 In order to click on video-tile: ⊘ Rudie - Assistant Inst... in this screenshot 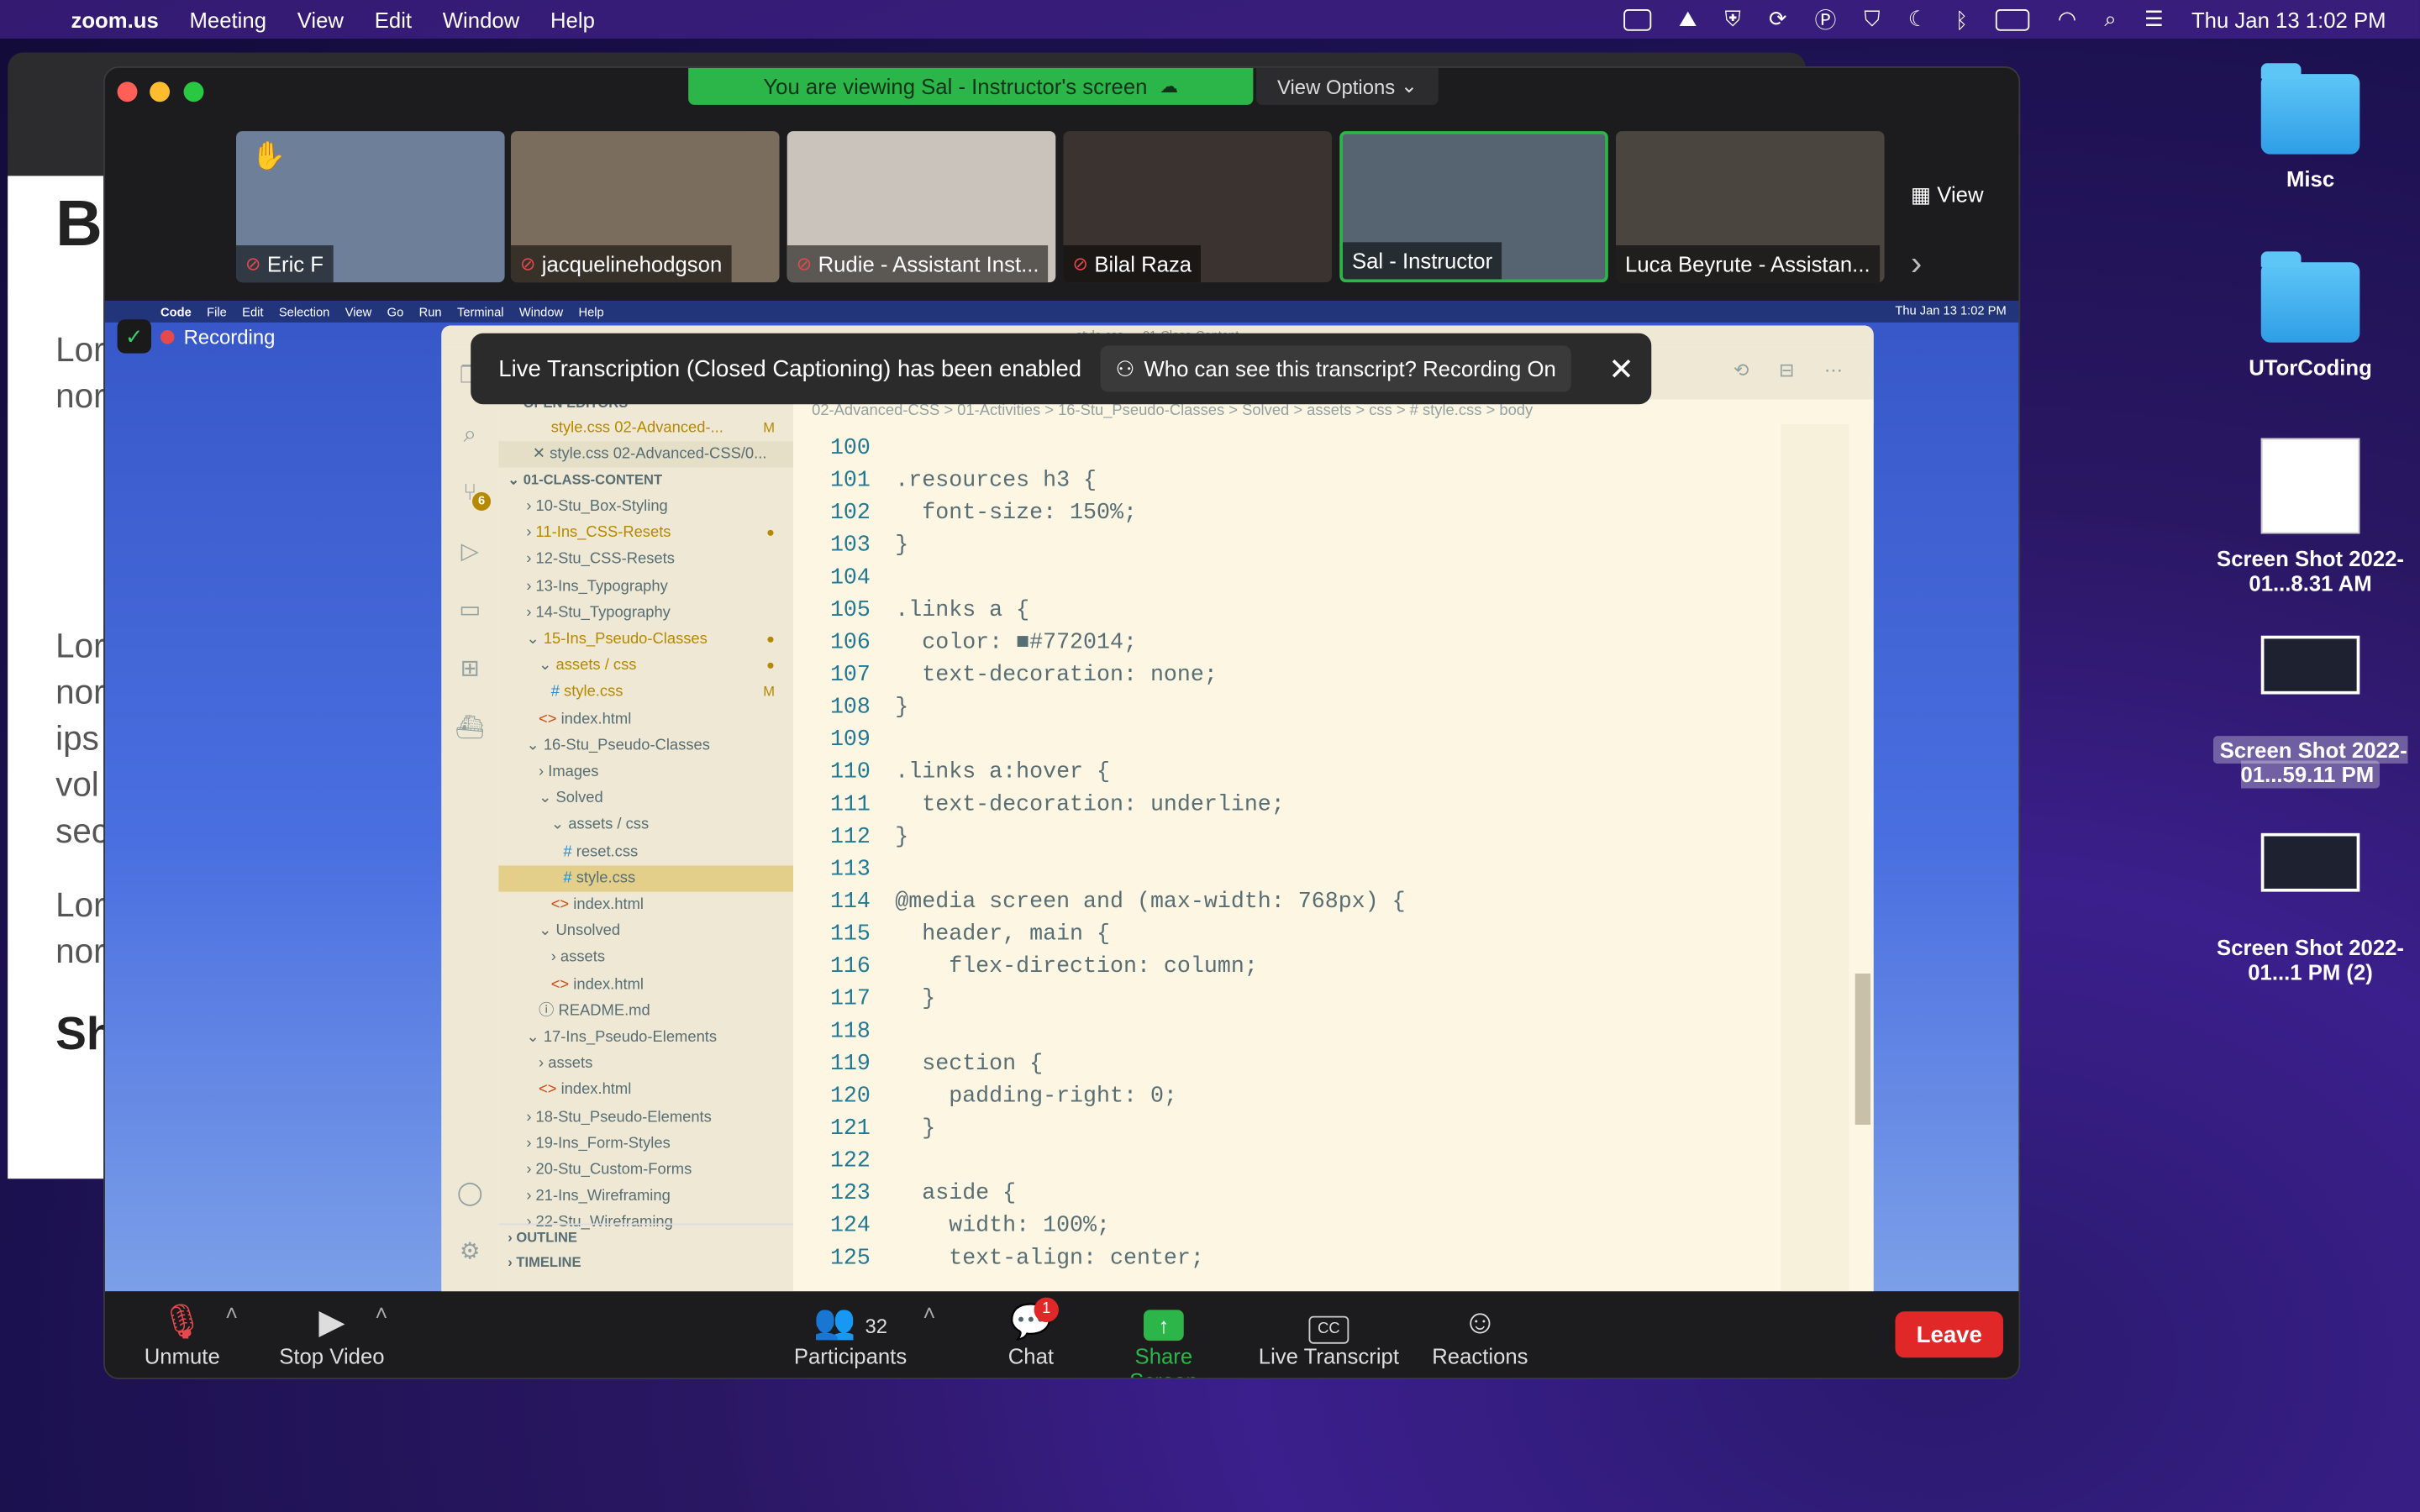, I will do `click(921, 207)`.